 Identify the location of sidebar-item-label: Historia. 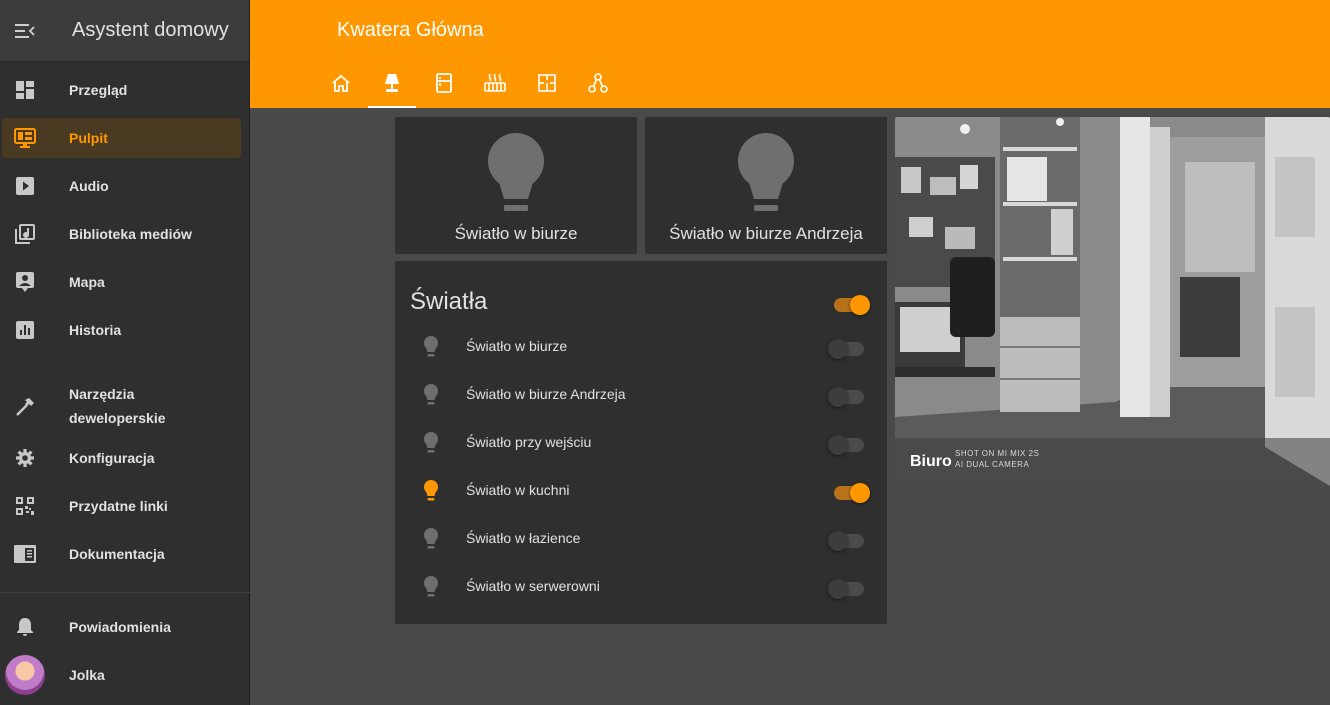
(95, 330).